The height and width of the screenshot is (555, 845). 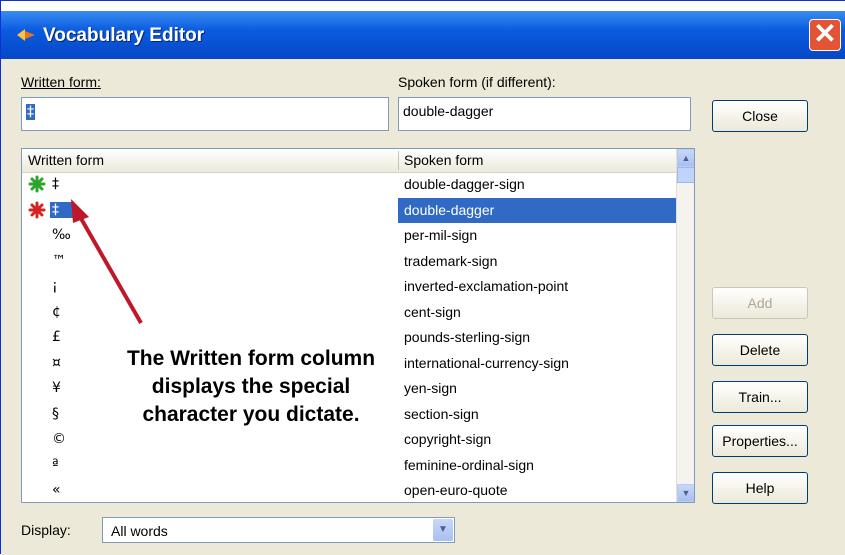 I want to click on display-dropdown: All words ▼, so click(x=278, y=530).